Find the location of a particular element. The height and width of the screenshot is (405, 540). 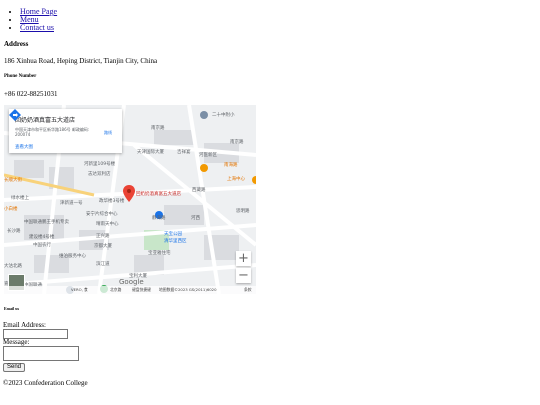

place-address: 中国天津市和平区新华路186号 邮政编码: 200074 is located at coordinates (52, 132).